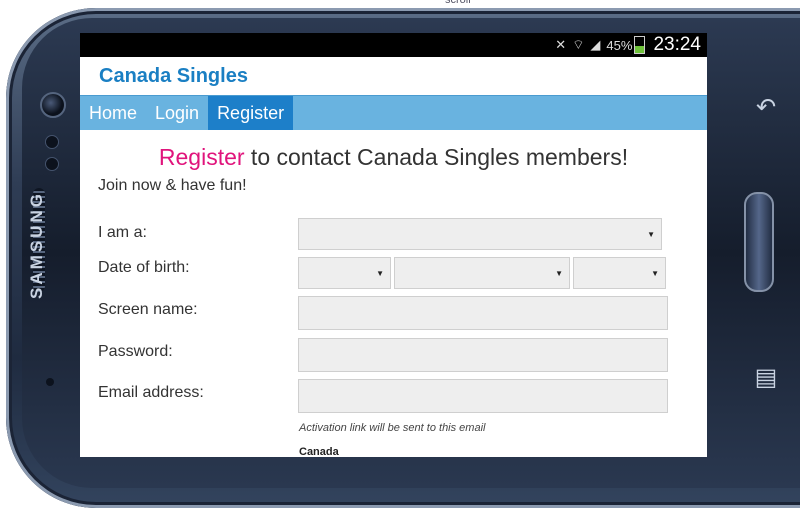 This screenshot has width=800, height=508. Describe the element at coordinates (640, 45) in the screenshot. I see `battery-icon` at that location.